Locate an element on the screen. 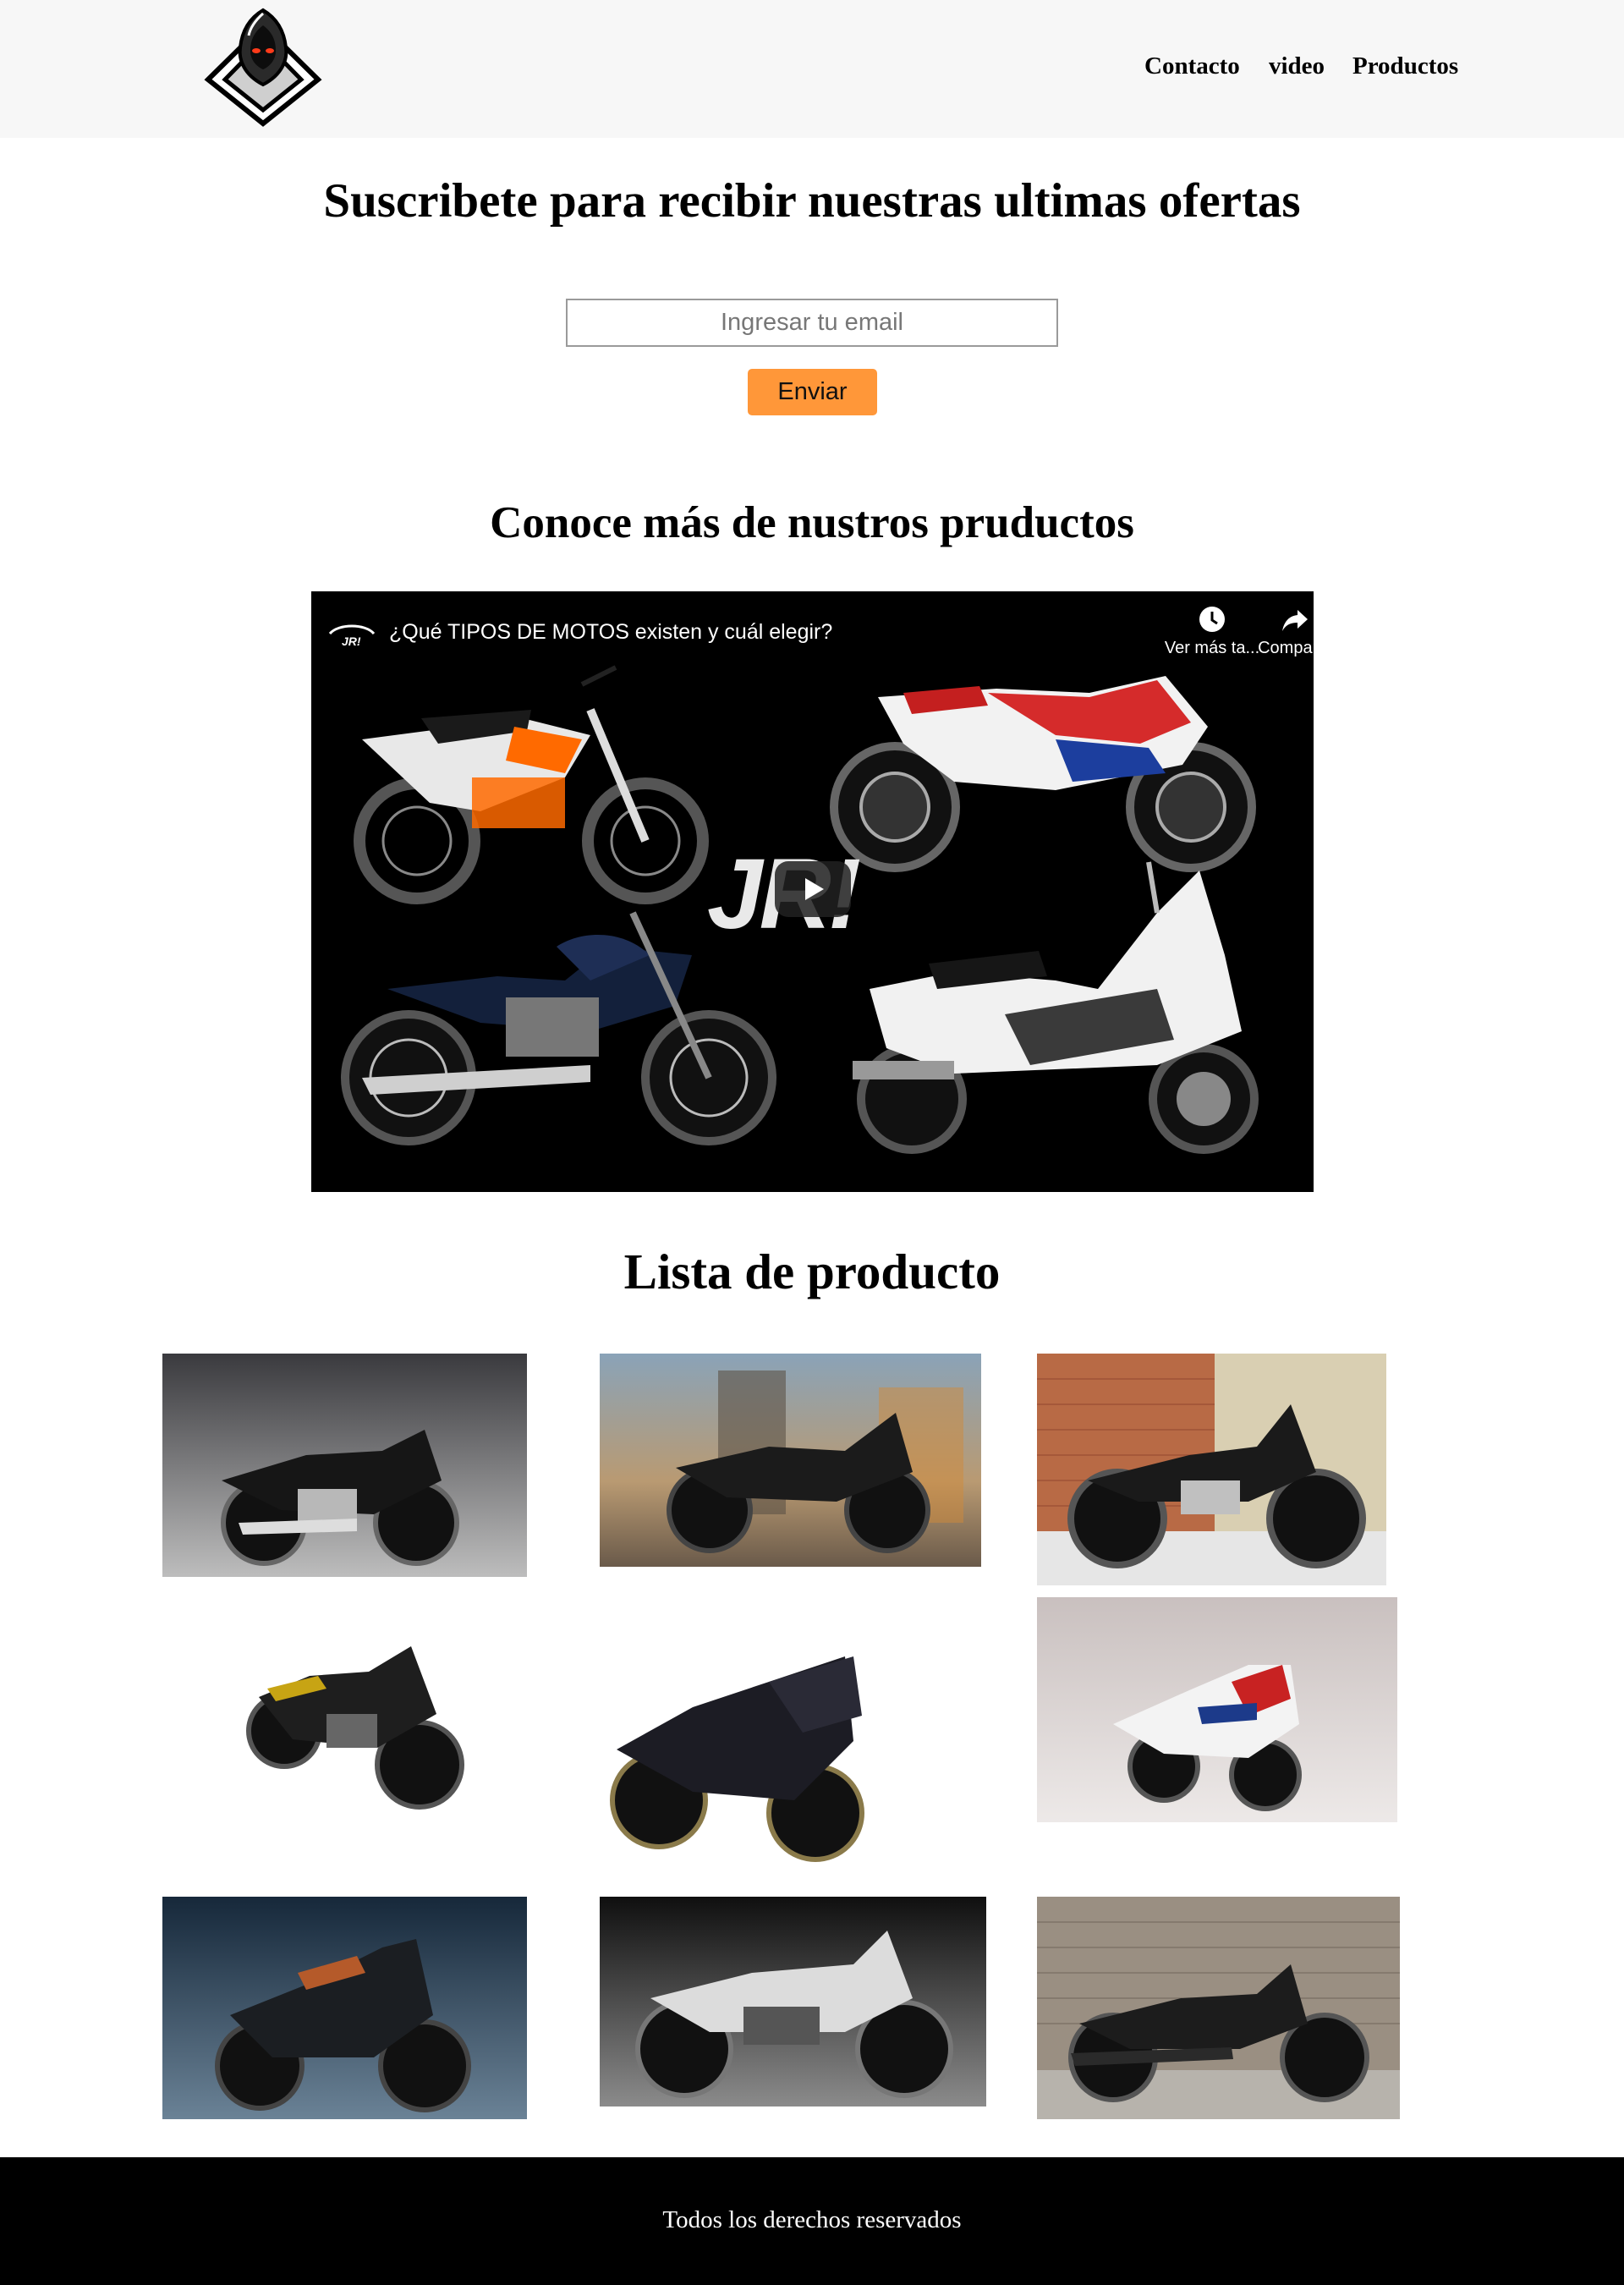 Image resolution: width=1624 pixels, height=2285 pixels. svg-text: JR! is located at coordinates (352, 640).